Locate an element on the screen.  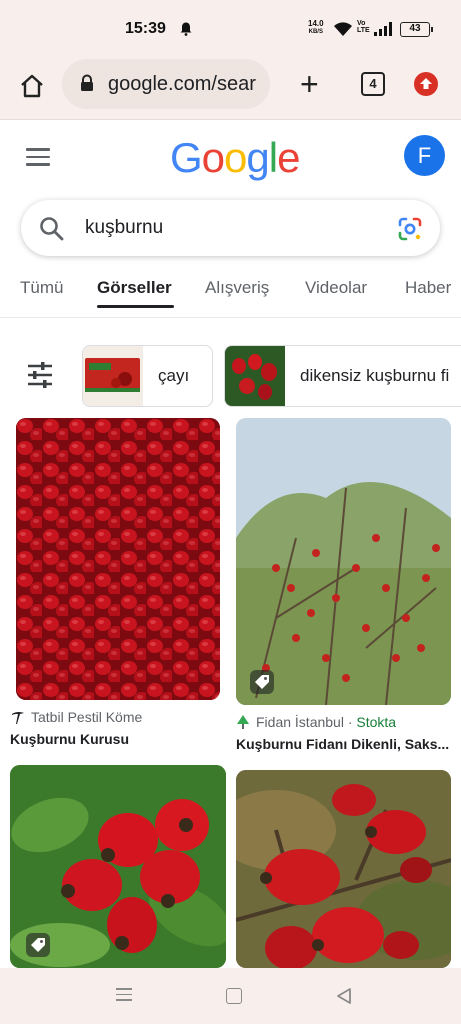
result-source: Fidan İstanbul · Stokta is located at coordinates (326, 722).